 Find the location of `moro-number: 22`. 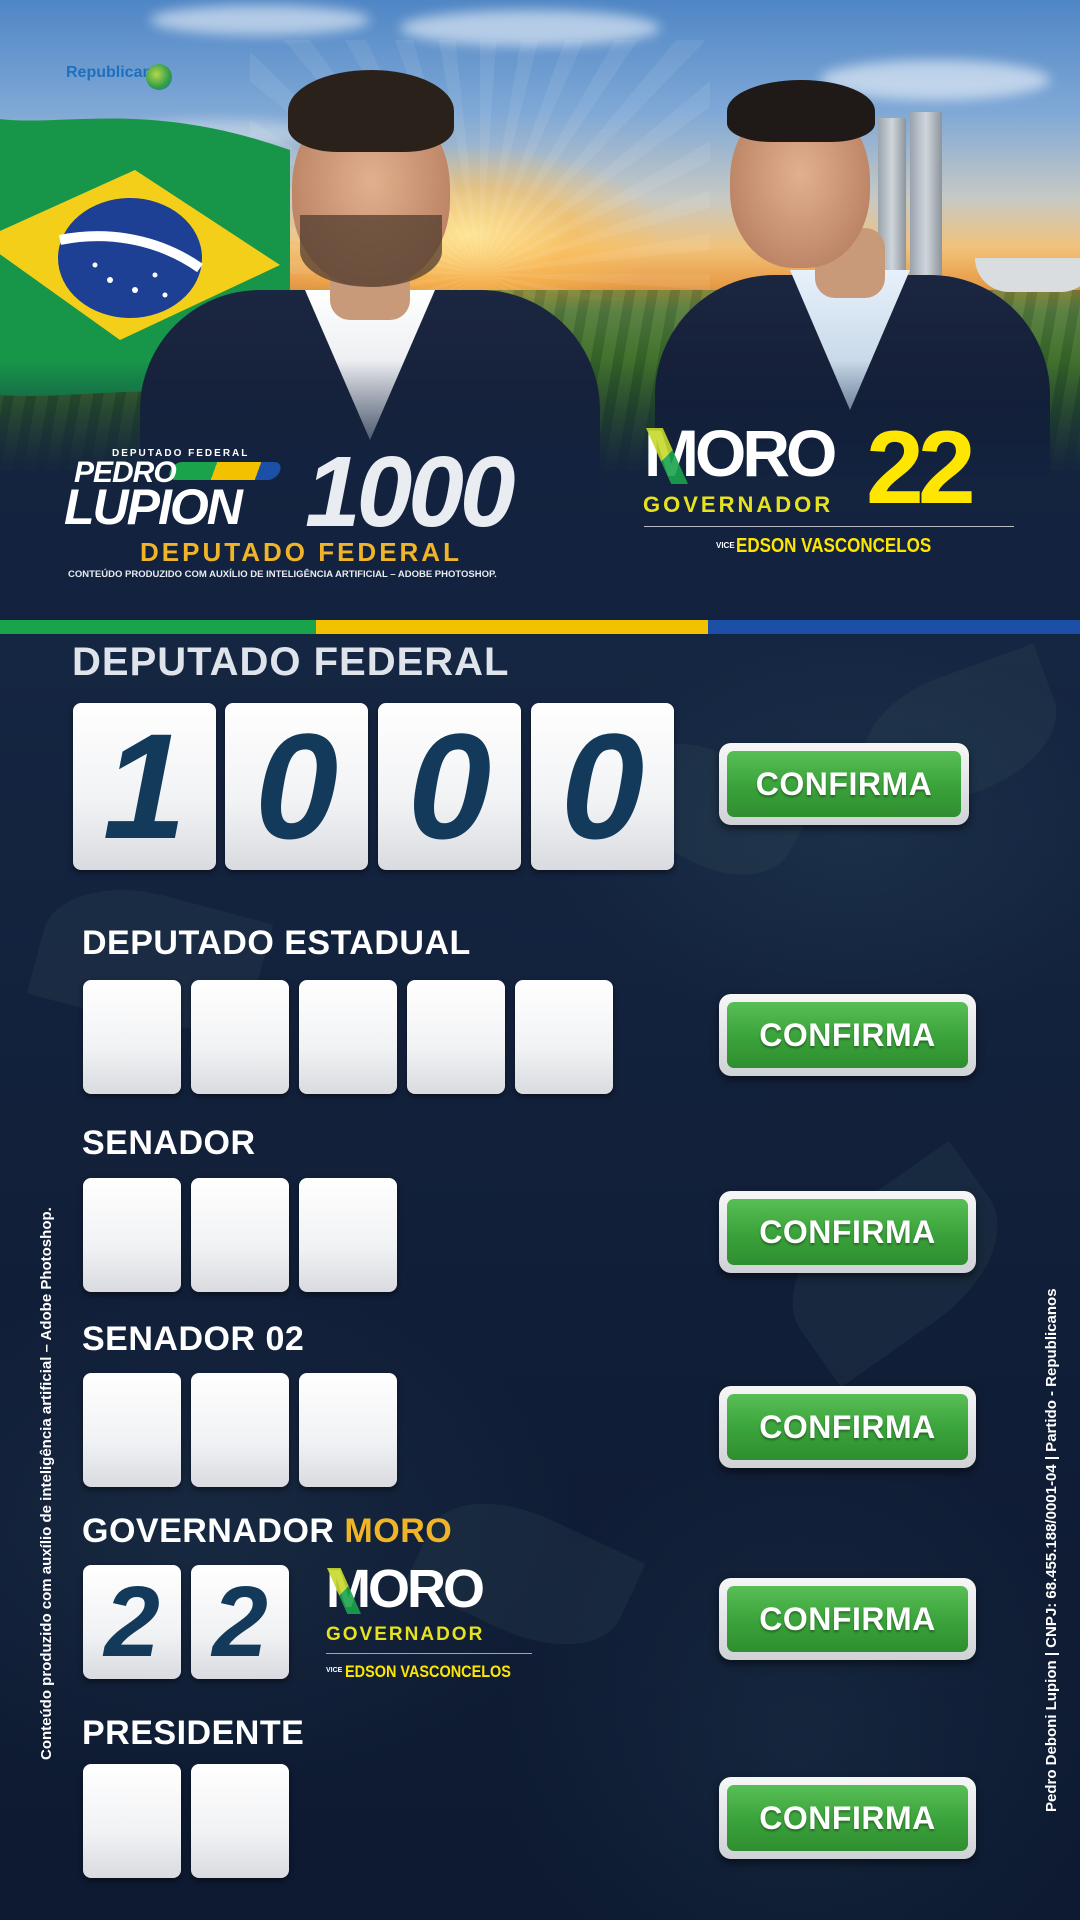

moro-number: 22 is located at coordinates (921, 468).